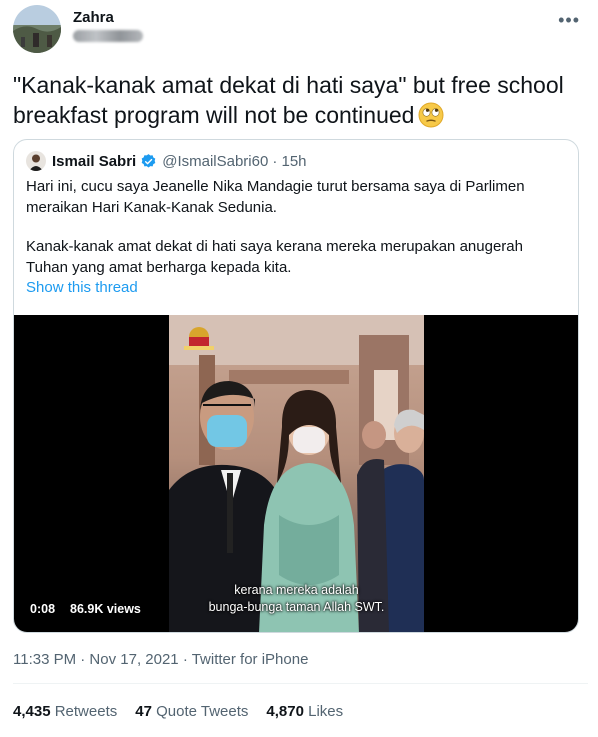  Describe the element at coordinates (82, 287) in the screenshot. I see `show-thread-link: Show this thread` at that location.